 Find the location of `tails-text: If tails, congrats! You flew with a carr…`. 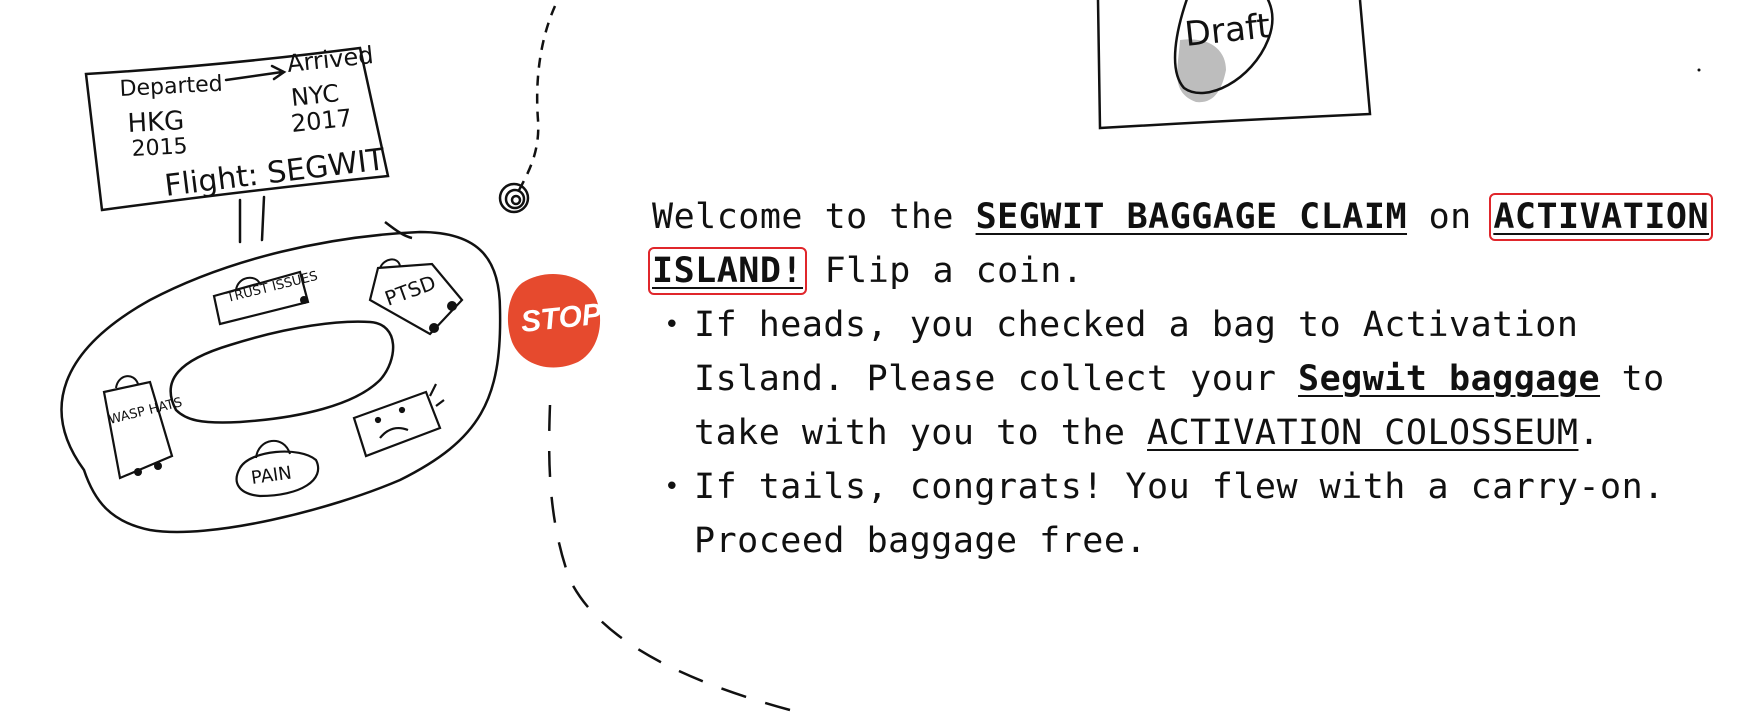

tails-text: If tails, congrats! You flew with a carr… is located at coordinates (1179, 514).